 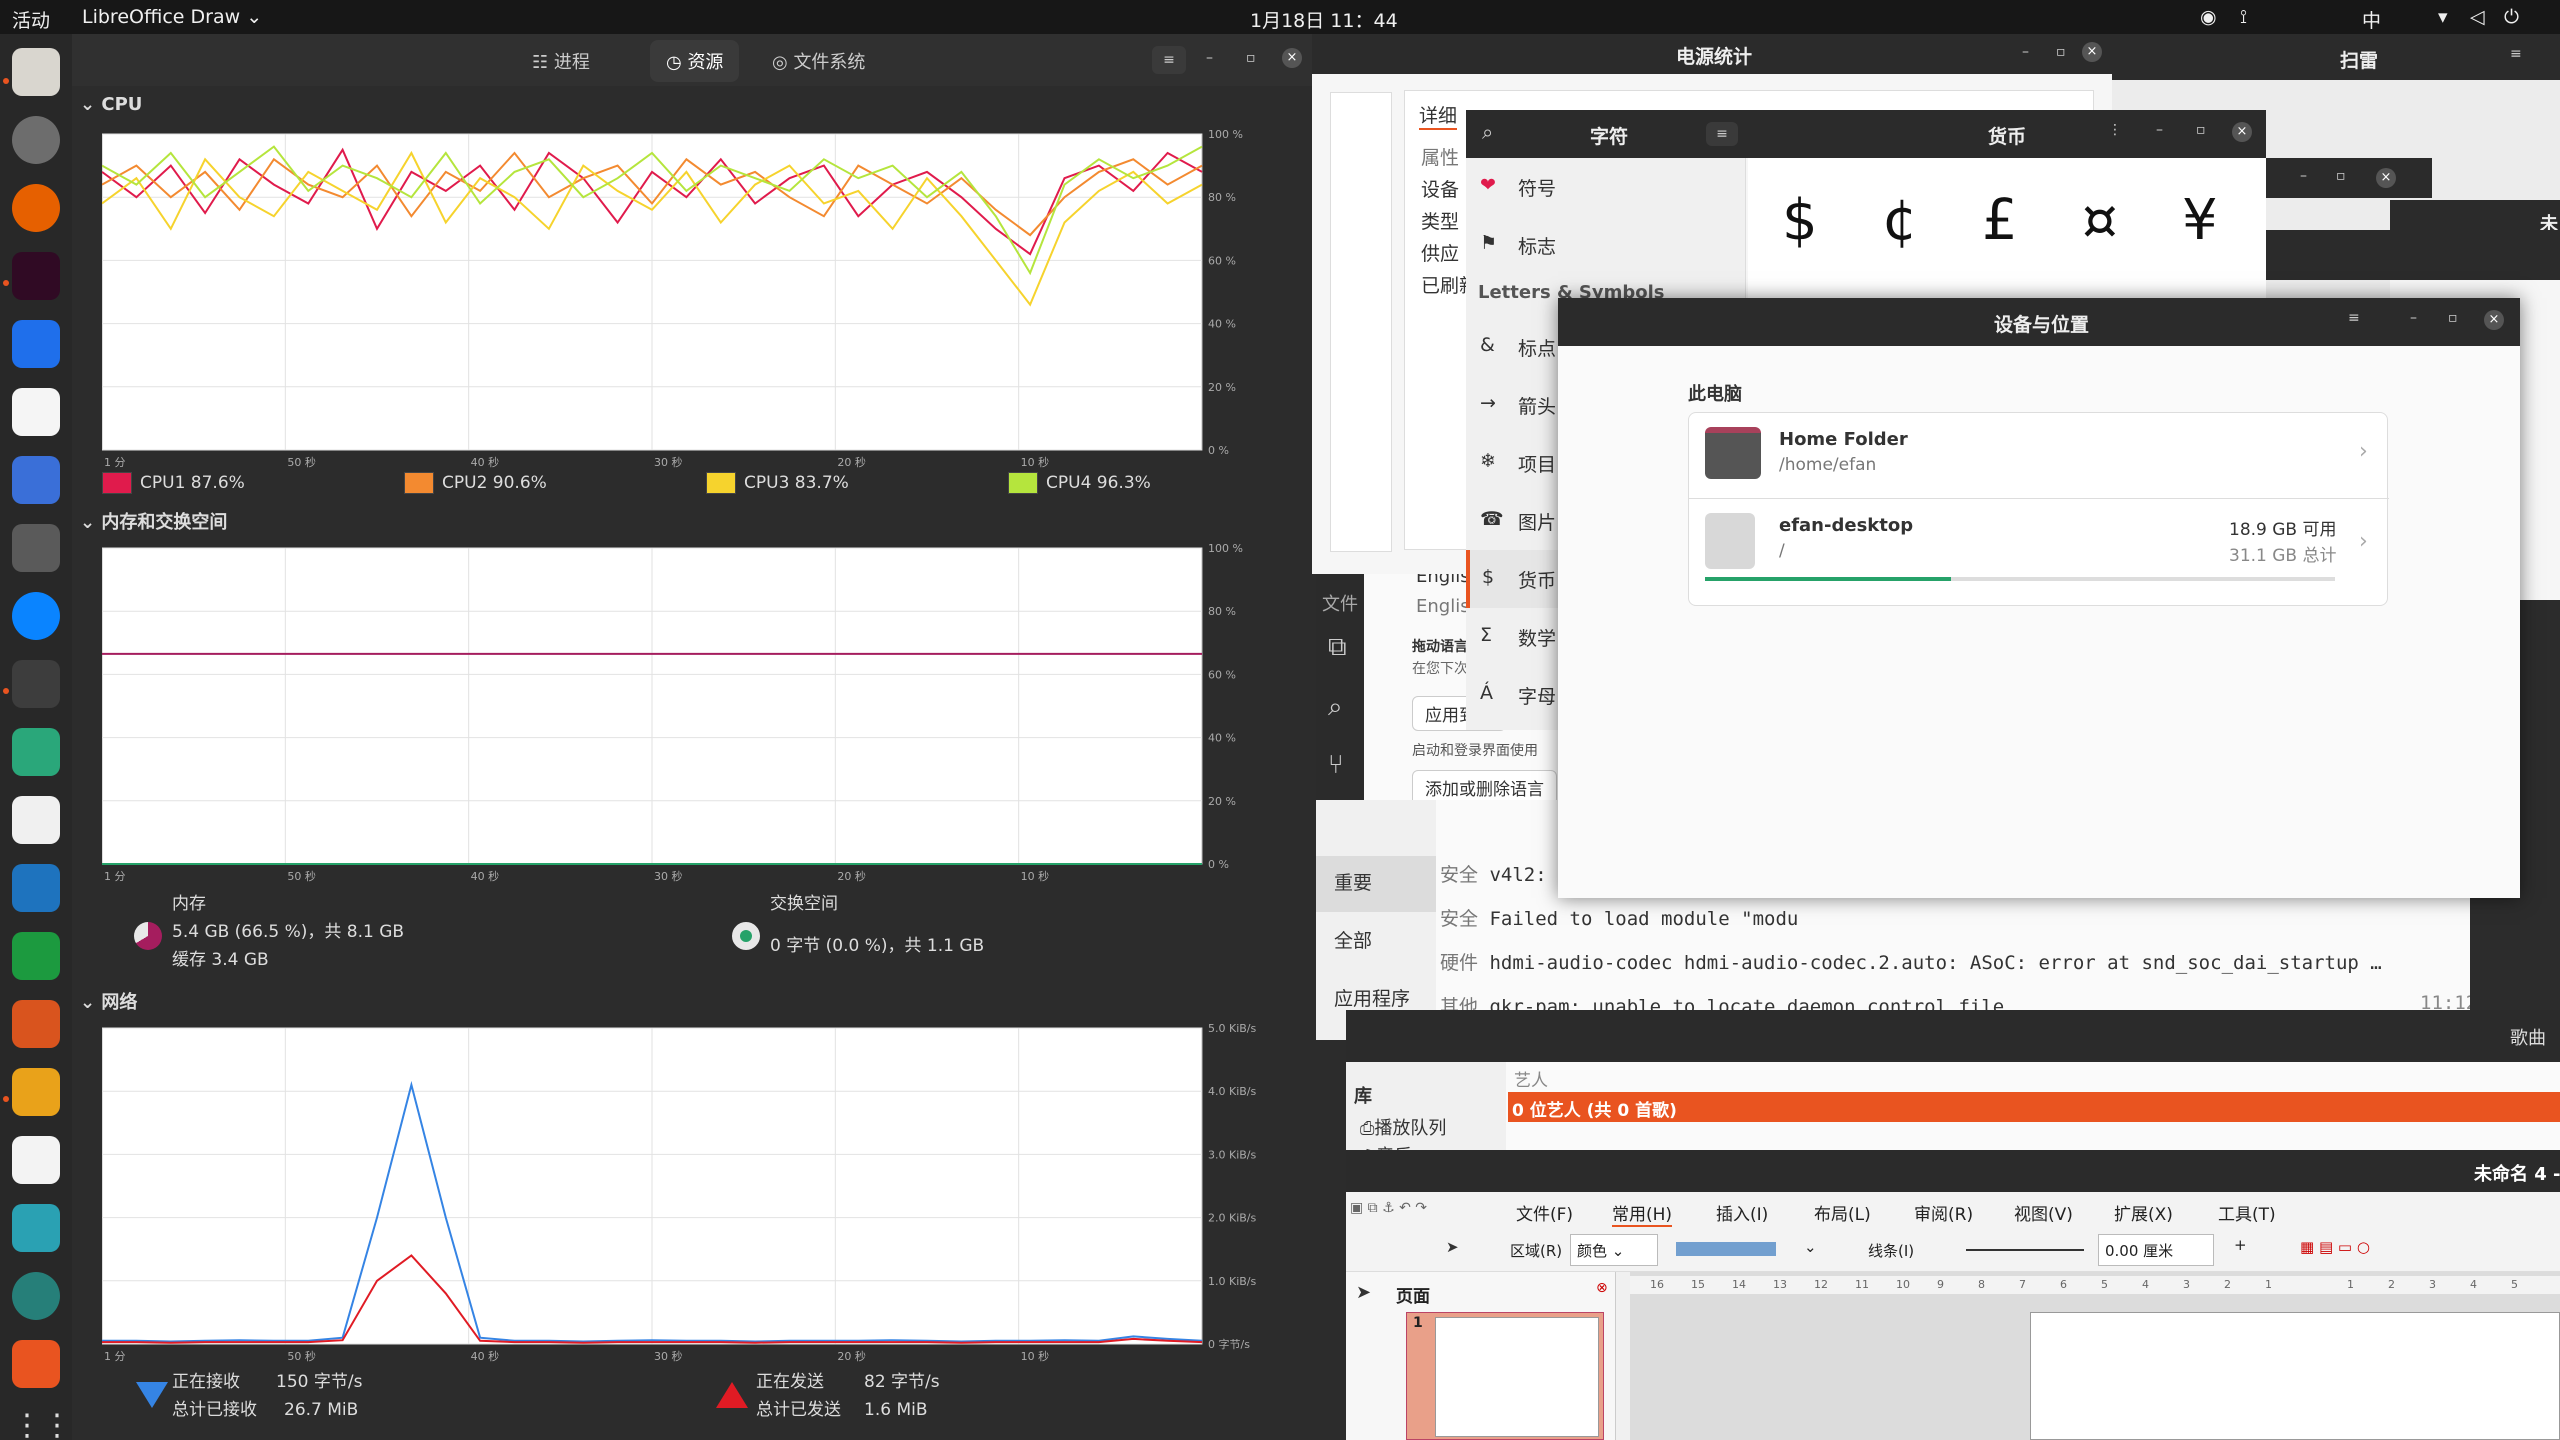 I want to click on cpu-legend-4: CPU4 96.3%, so click(x=1079, y=483).